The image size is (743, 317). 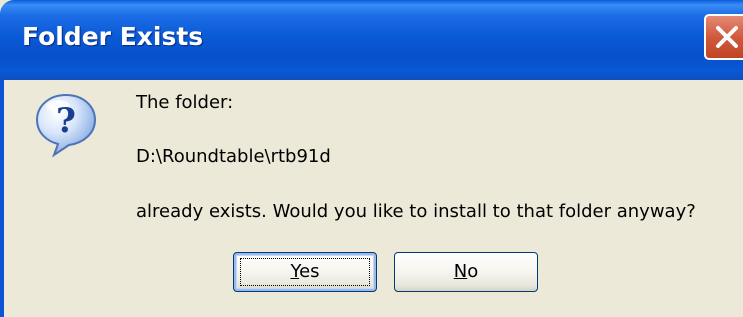 I want to click on no-button: No, so click(x=466, y=272).